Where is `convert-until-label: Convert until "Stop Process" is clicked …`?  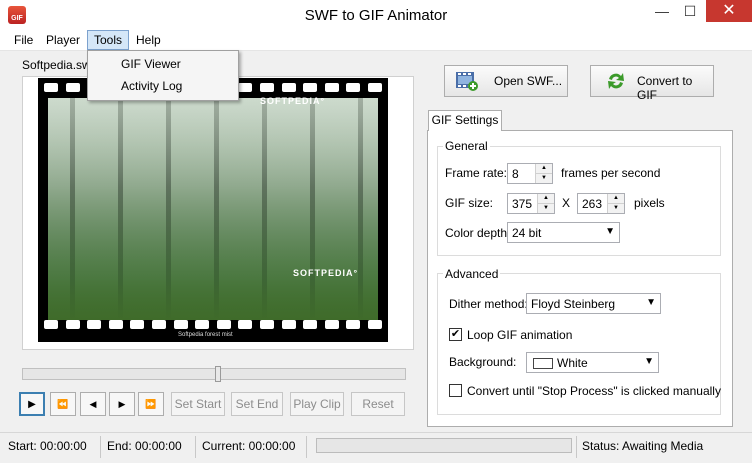
convert-until-label: Convert until "Stop Process" is clicked … is located at coordinates (594, 391).